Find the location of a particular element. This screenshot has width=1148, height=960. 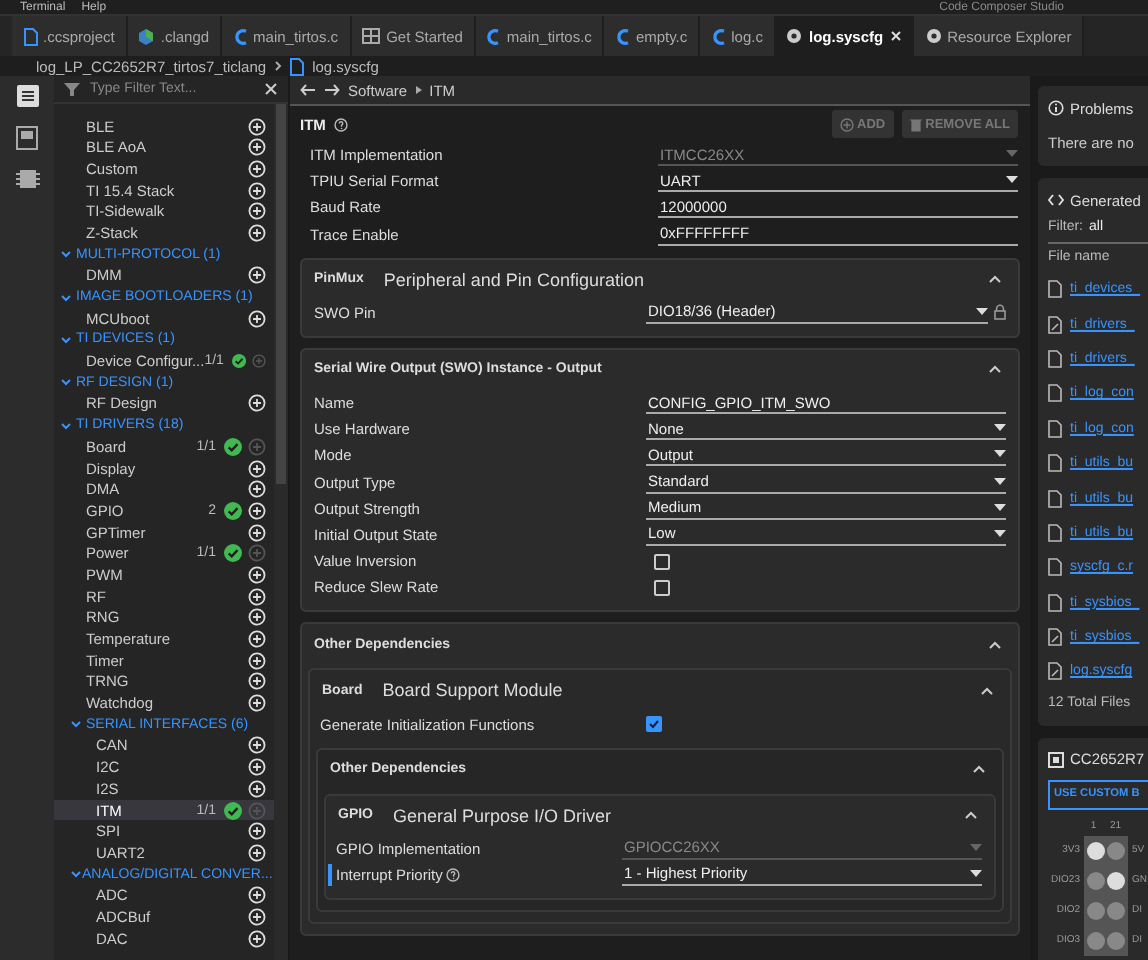

trash-icon is located at coordinates (915, 124).